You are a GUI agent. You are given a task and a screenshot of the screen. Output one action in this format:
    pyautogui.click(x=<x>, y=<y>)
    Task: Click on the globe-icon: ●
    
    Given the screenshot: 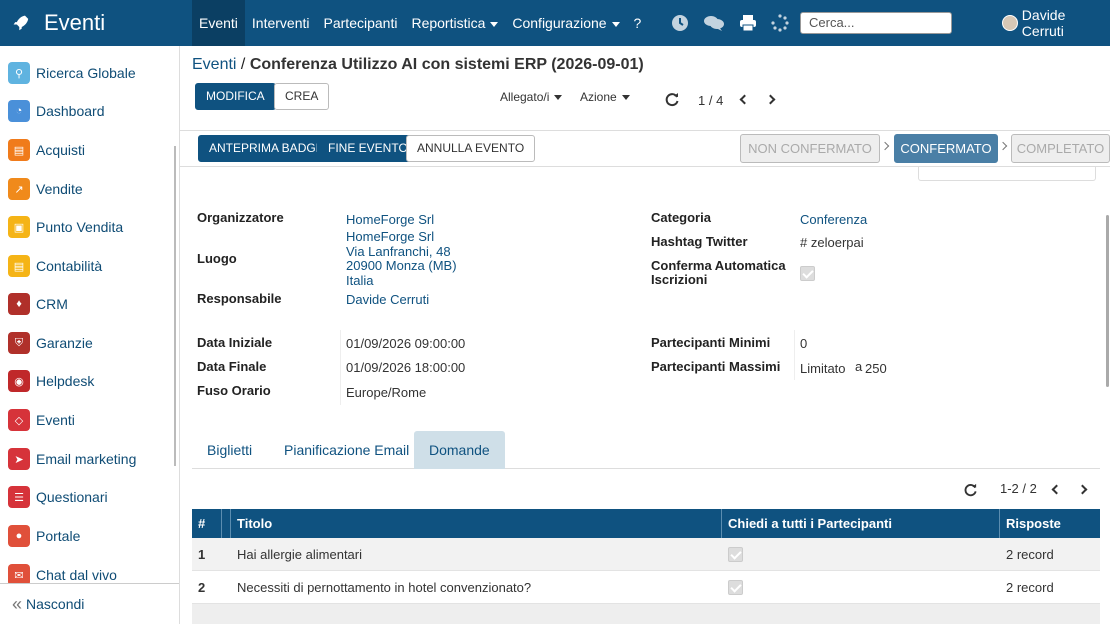 What is the action you would take?
    pyautogui.click(x=19, y=536)
    